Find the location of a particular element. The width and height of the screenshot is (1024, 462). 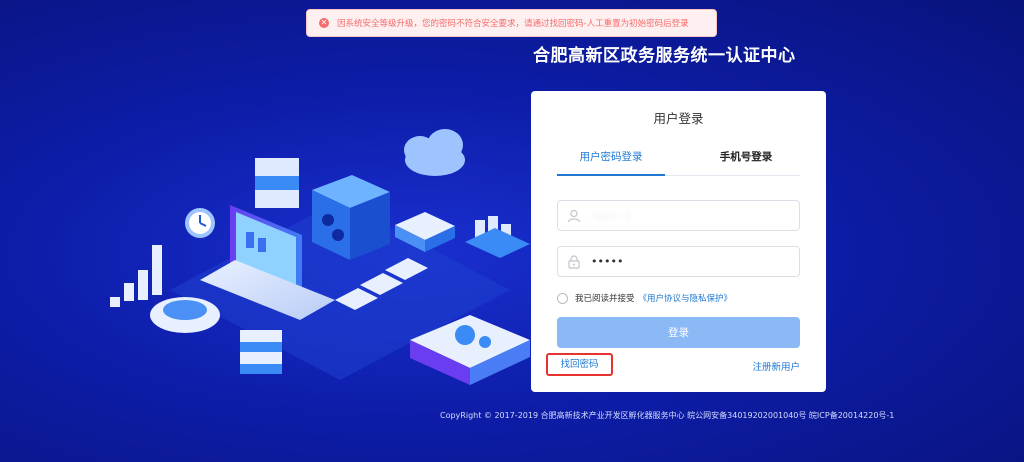

pie-platform-shape is located at coordinates (185, 315).